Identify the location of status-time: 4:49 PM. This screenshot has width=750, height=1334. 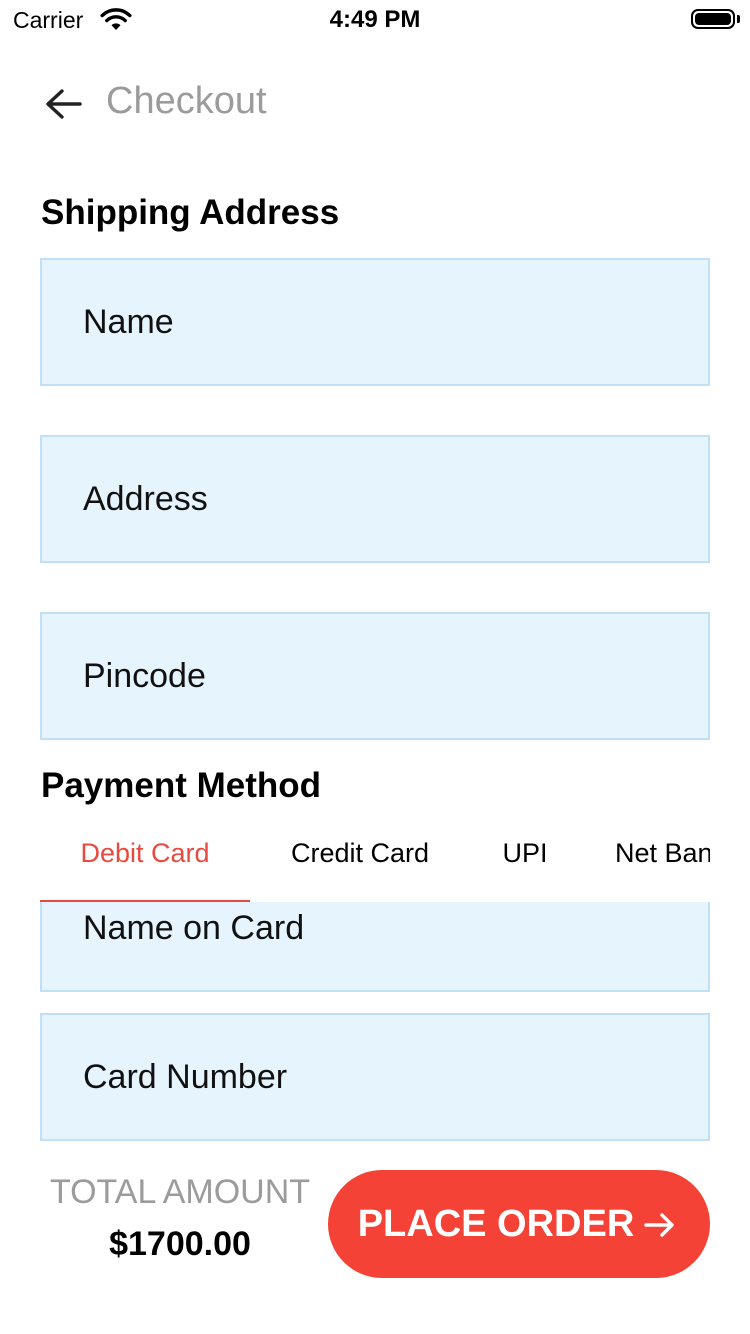
(375, 19).